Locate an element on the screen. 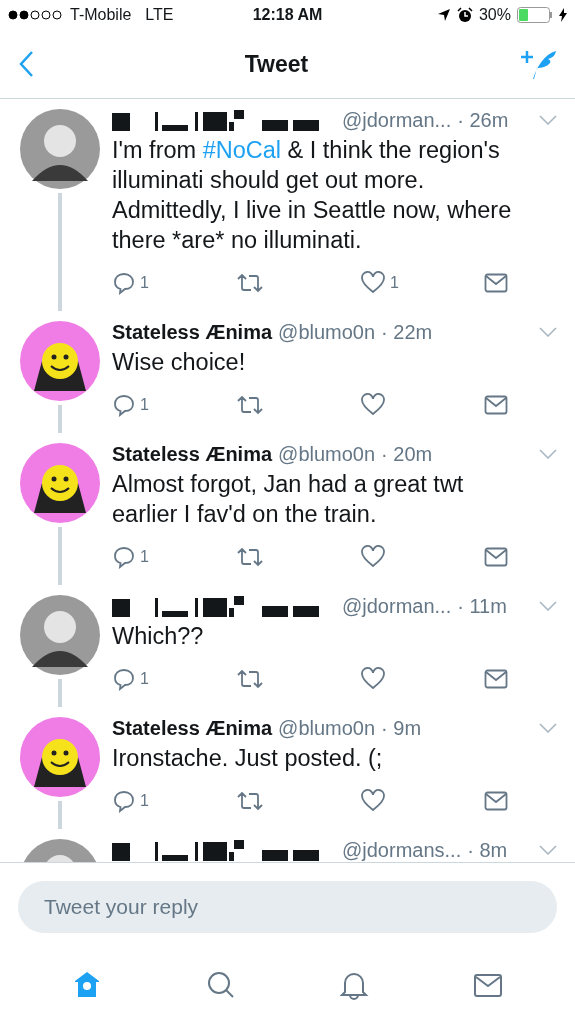 Image resolution: width=575 pixels, height=1024 pixels. tweet-time: · 20m is located at coordinates (407, 454).